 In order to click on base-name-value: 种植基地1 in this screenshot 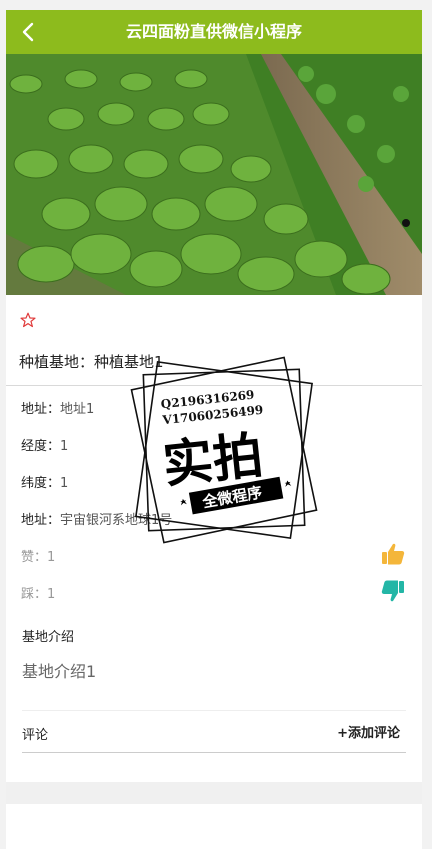, I will do `click(129, 362)`.